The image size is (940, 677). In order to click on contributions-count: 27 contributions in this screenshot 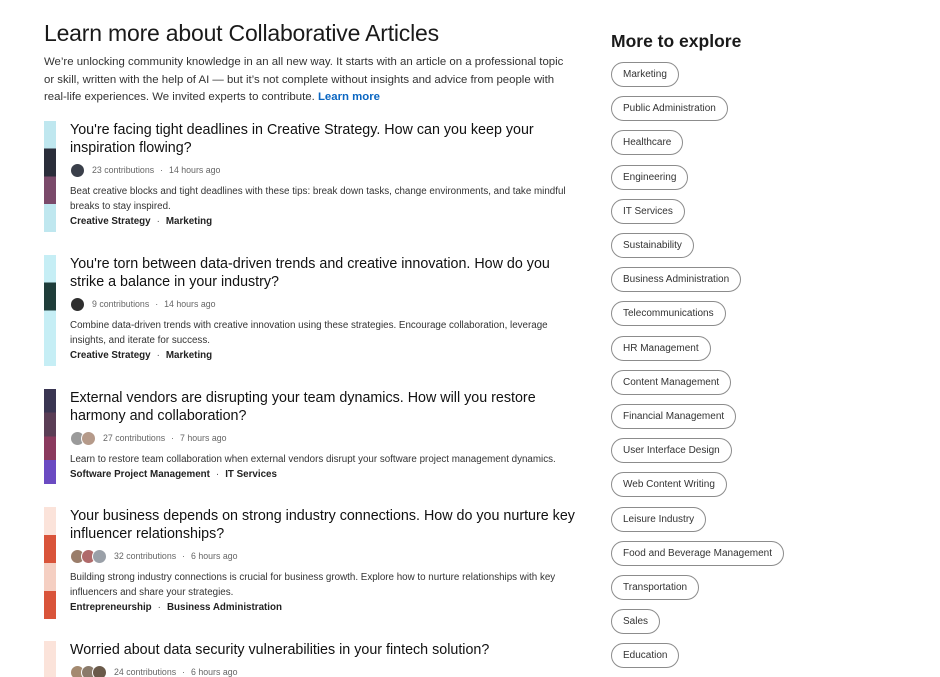, I will do `click(134, 438)`.